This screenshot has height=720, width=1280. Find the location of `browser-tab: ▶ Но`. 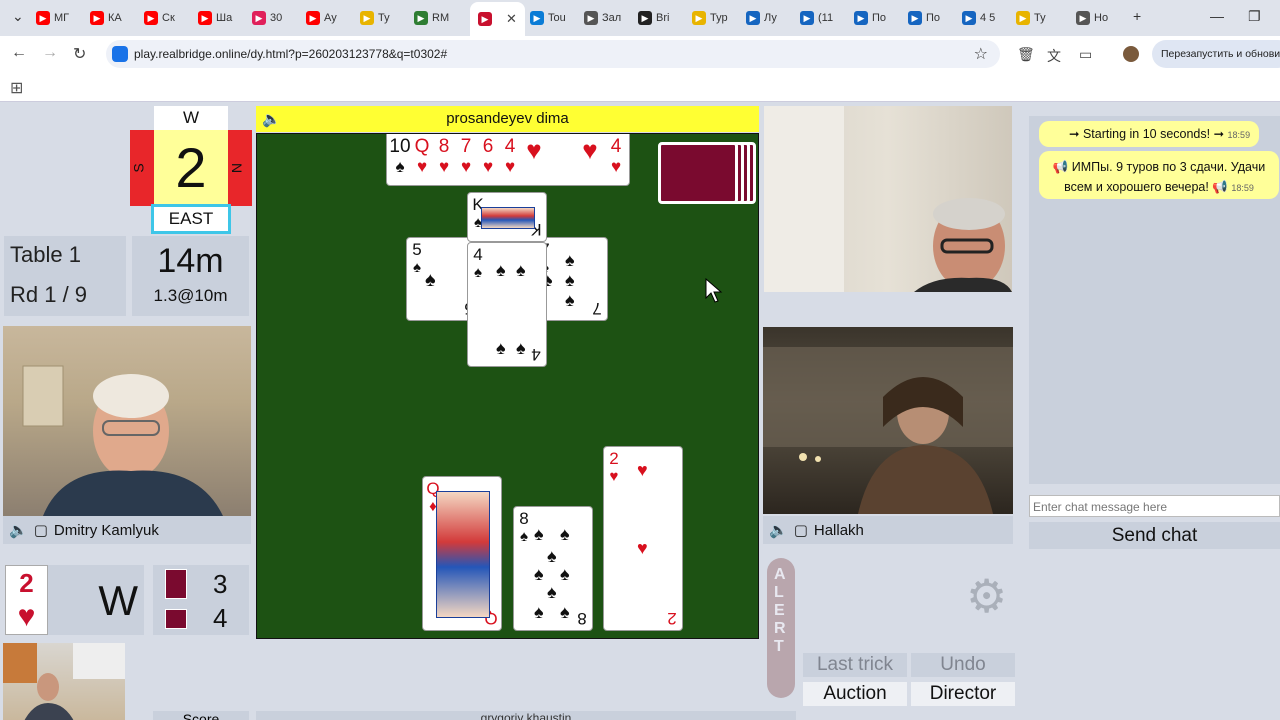

browser-tab: ▶ Но is located at coordinates (1092, 18).